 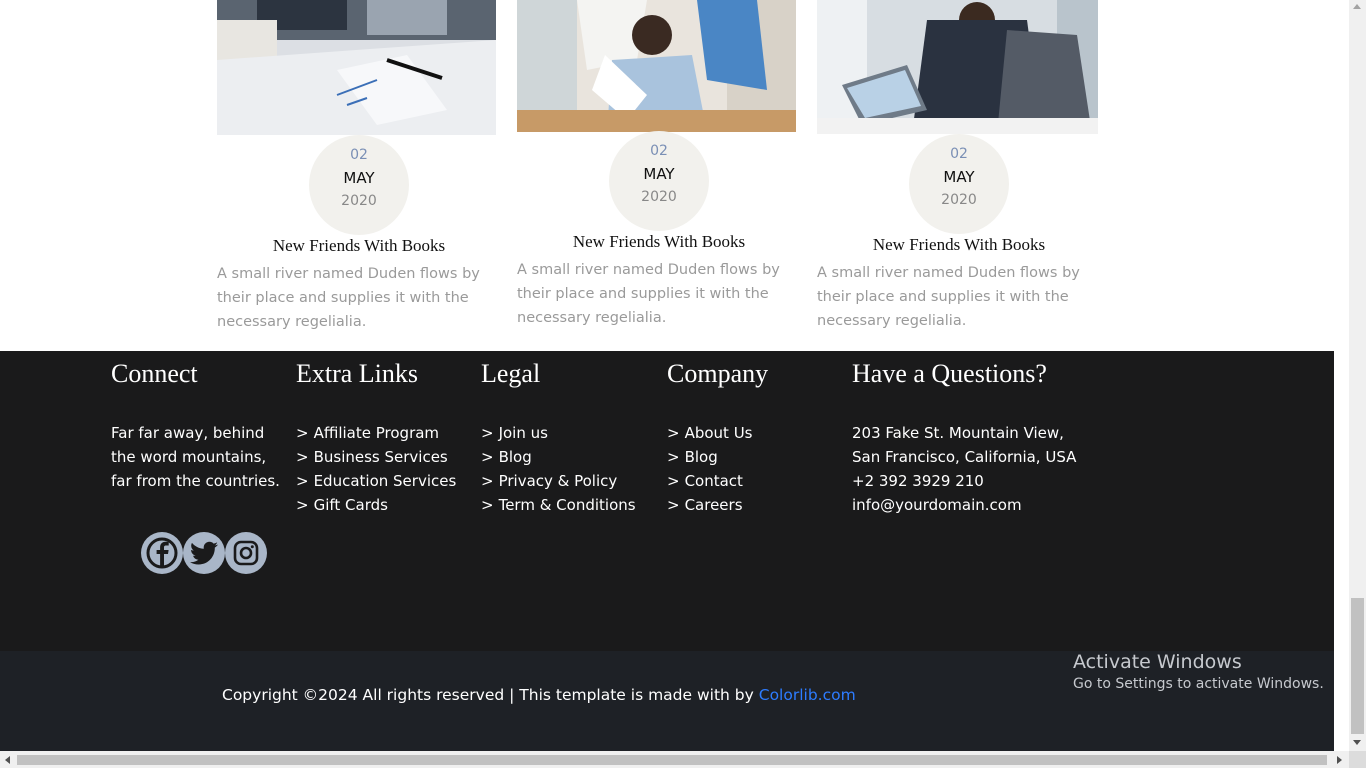 What do you see at coordinates (1339, 760) in the screenshot?
I see `scroll-right-arrow-icon` at bounding box center [1339, 760].